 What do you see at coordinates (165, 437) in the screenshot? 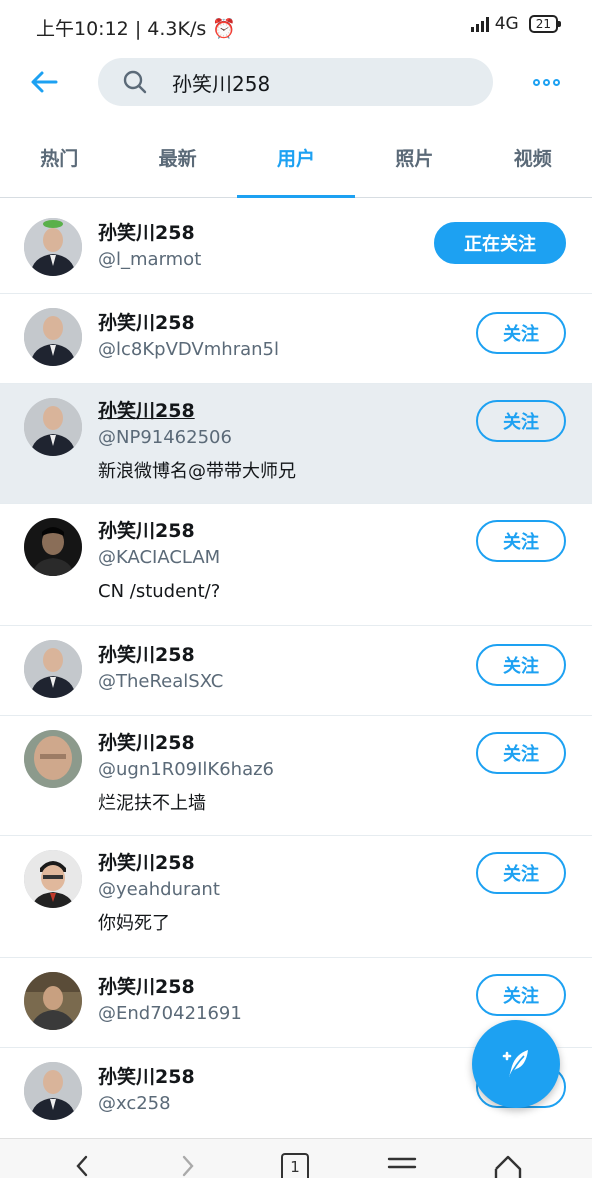
I see `user-handle: @NP91462506` at bounding box center [165, 437].